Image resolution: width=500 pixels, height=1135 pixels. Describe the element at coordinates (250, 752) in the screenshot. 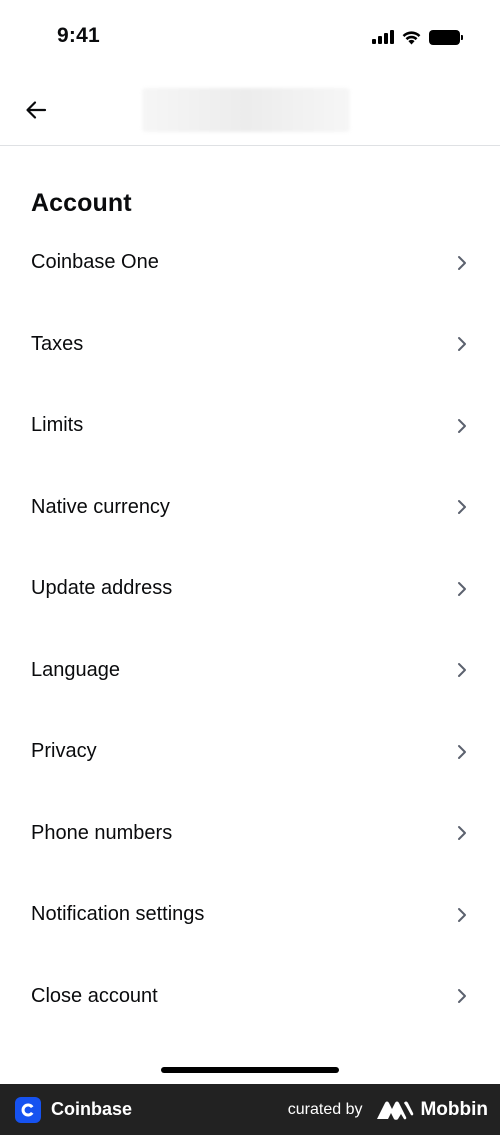

I see `menu-item-privacy: Privacy` at that location.